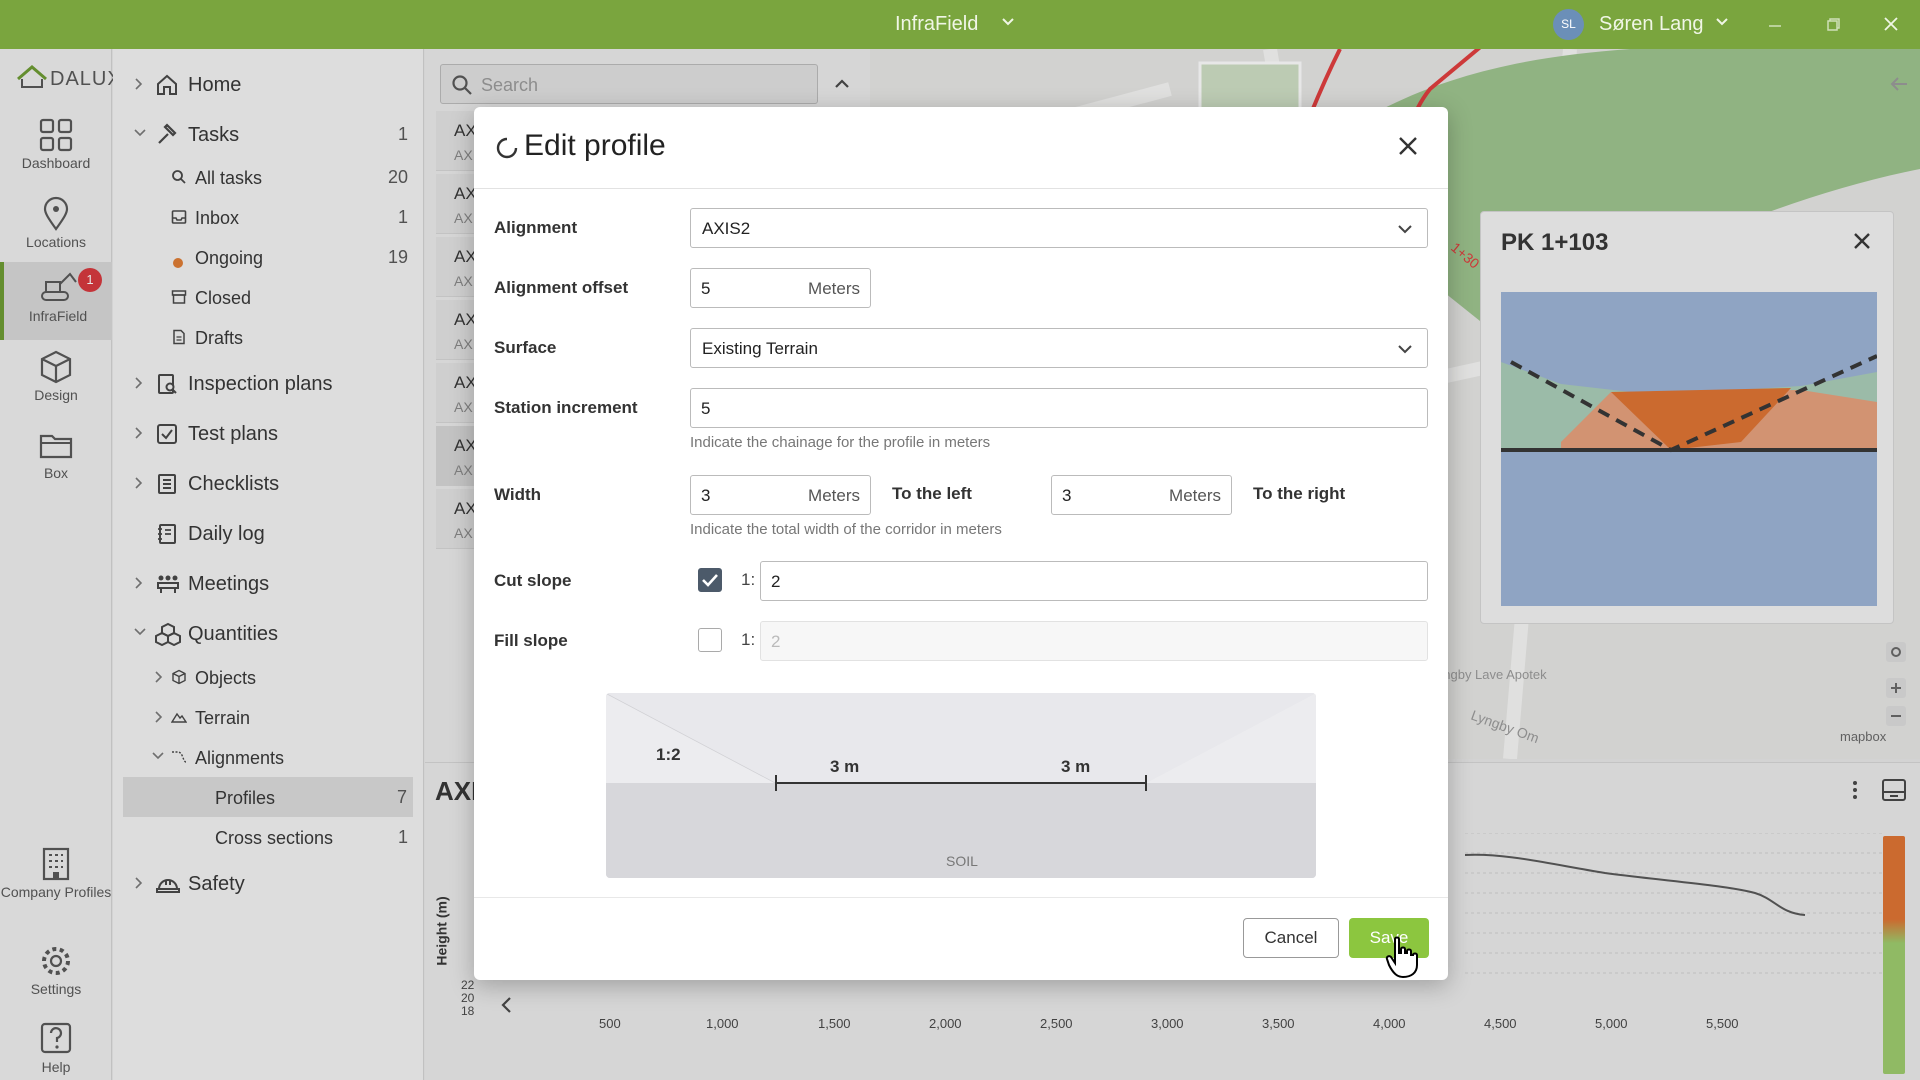 Image resolution: width=1920 pixels, height=1080 pixels. What do you see at coordinates (1291, 938) in the screenshot?
I see `cancel-button: Cancel` at bounding box center [1291, 938].